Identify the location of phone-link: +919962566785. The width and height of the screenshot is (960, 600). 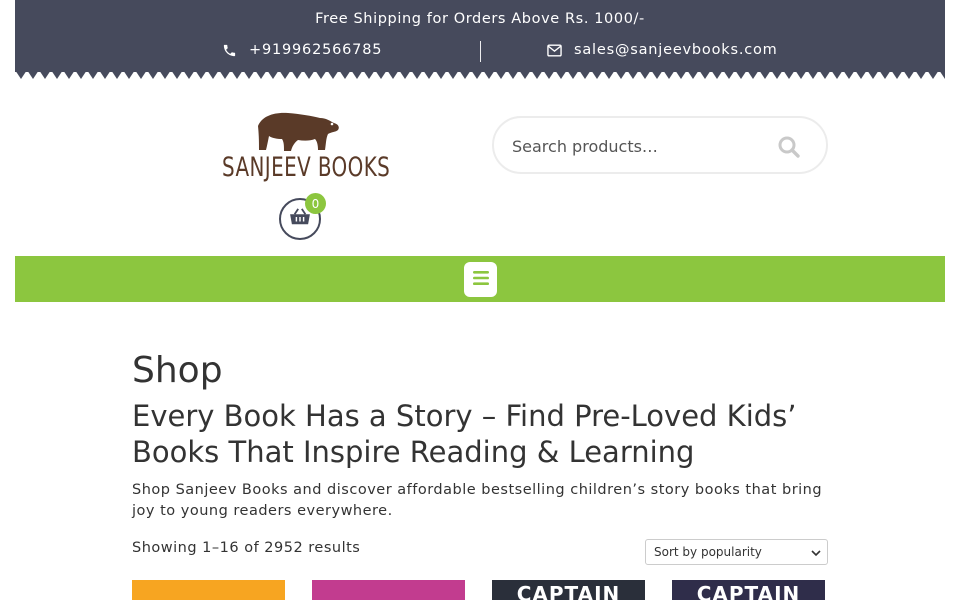
(302, 50).